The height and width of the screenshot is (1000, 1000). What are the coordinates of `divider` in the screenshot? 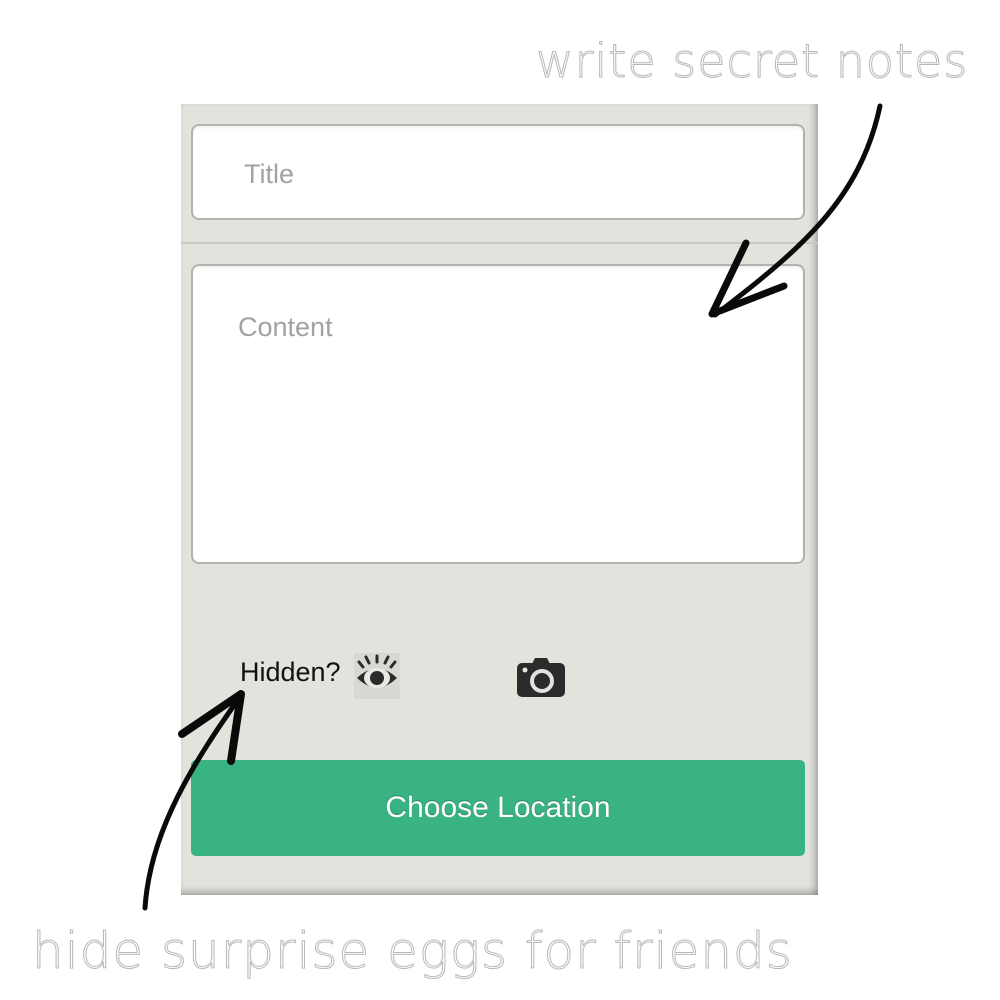 It's located at (499, 243).